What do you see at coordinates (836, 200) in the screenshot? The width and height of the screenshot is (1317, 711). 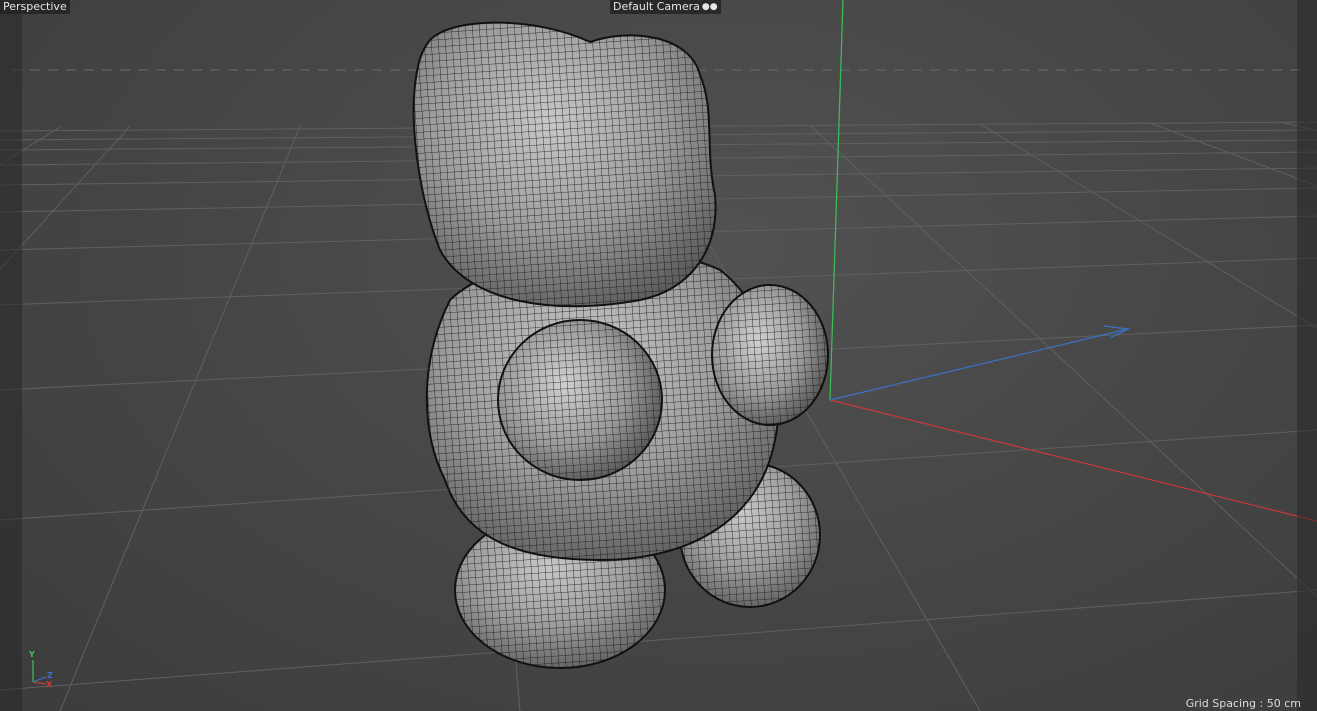 I see `world-axis-y` at bounding box center [836, 200].